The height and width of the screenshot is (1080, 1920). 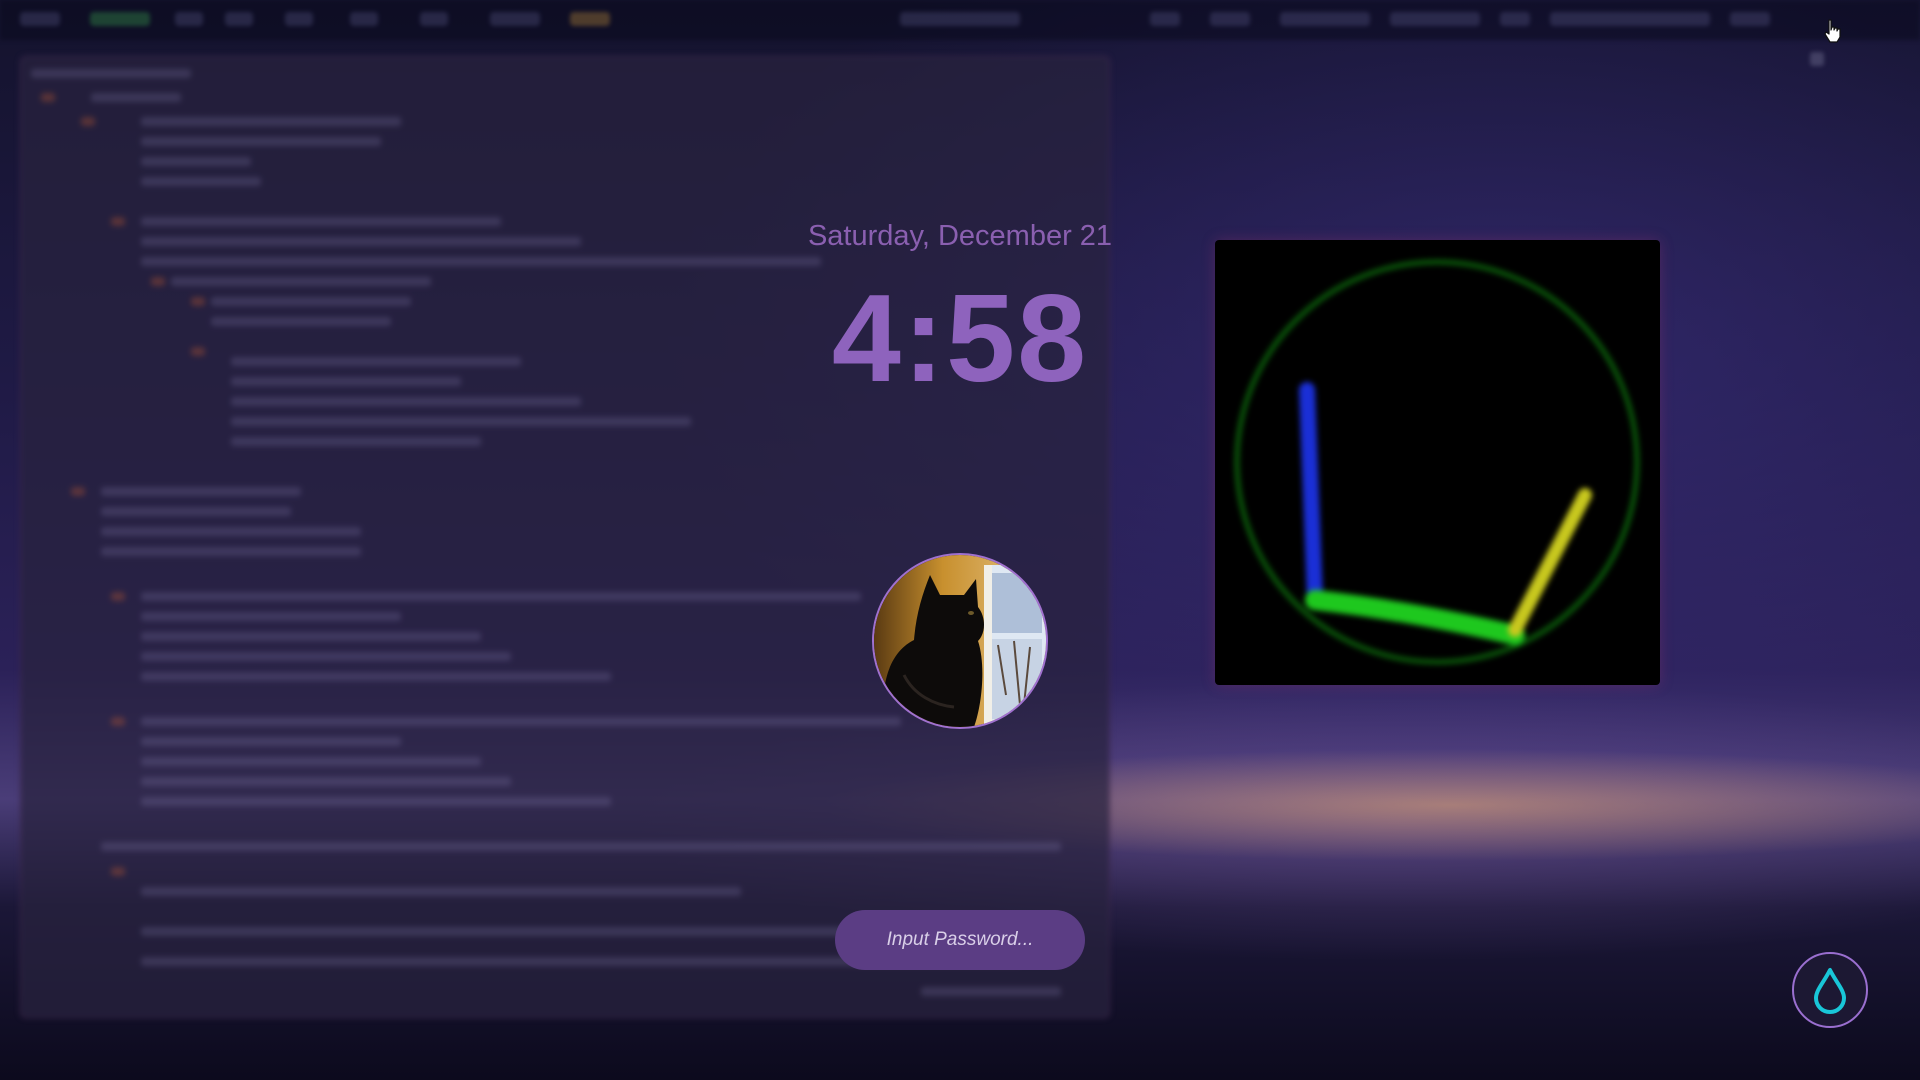 I want to click on audio-visualizer-window, so click(x=1437, y=462).